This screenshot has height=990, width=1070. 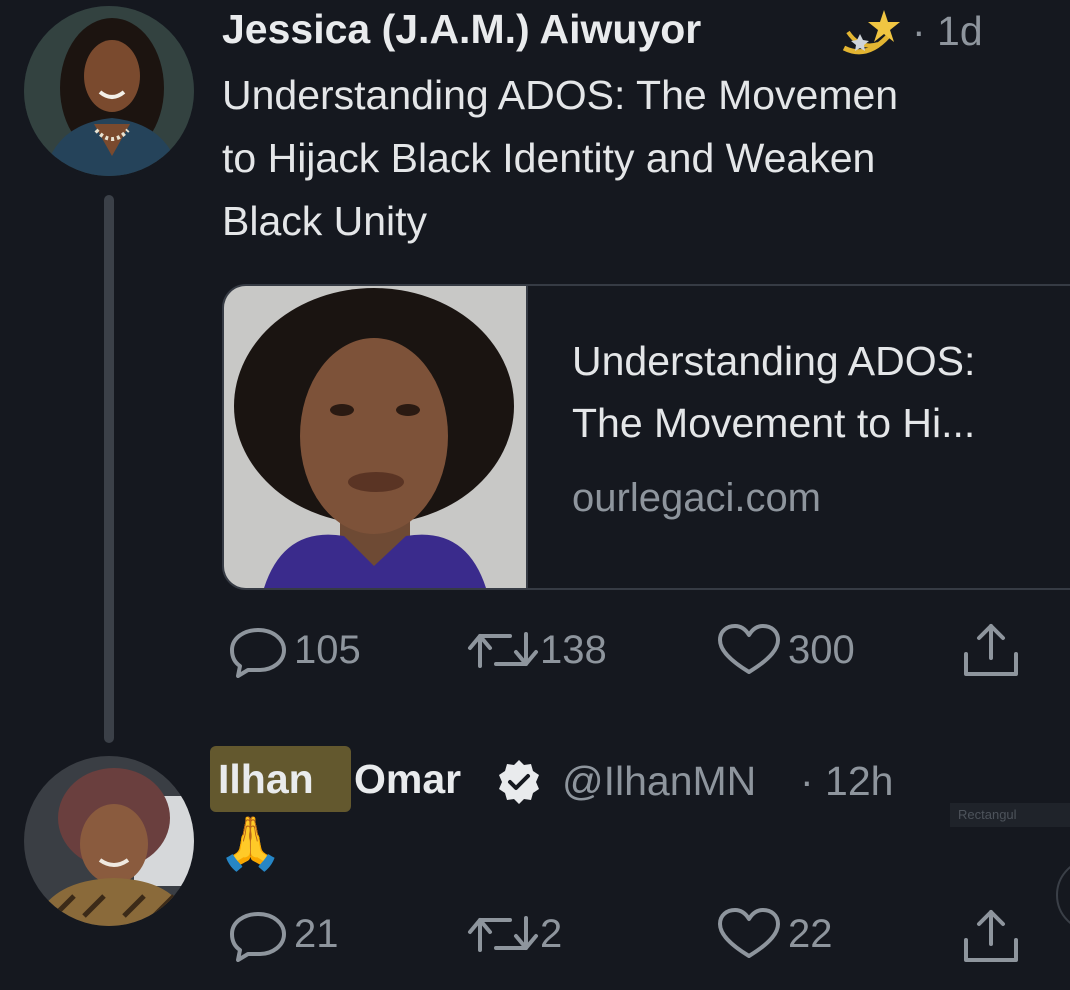 I want to click on overlay-badge: Rectangul, so click(x=1010, y=815).